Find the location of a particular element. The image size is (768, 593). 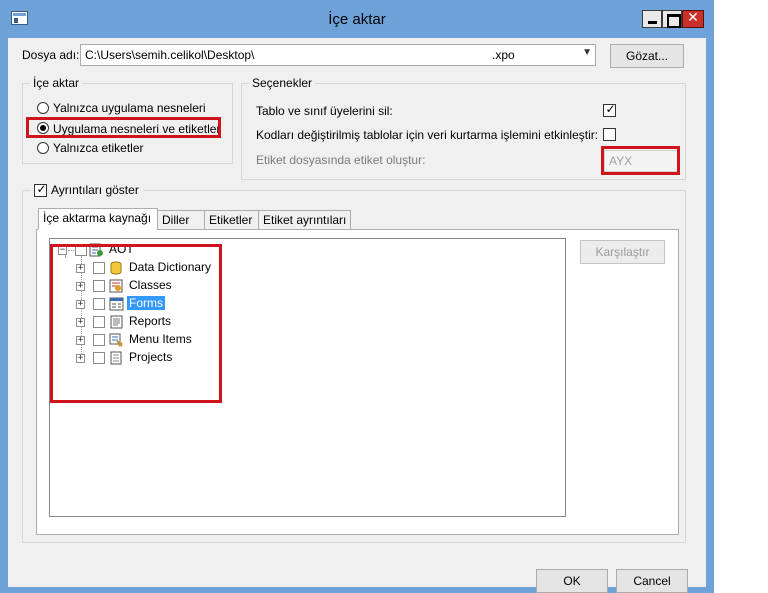

chevron-down-icon: ▼ is located at coordinates (587, 52).